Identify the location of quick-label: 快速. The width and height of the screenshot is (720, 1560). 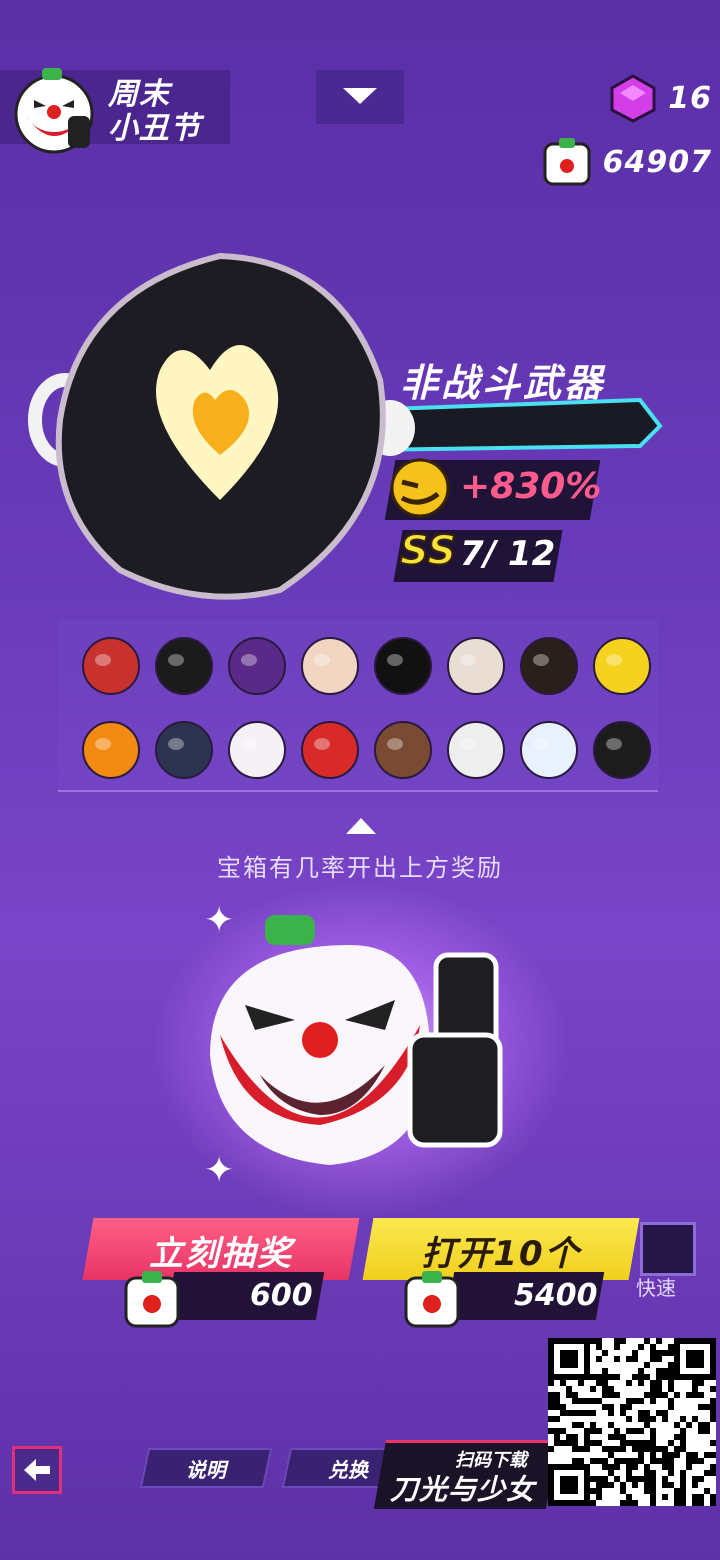
(656, 1288).